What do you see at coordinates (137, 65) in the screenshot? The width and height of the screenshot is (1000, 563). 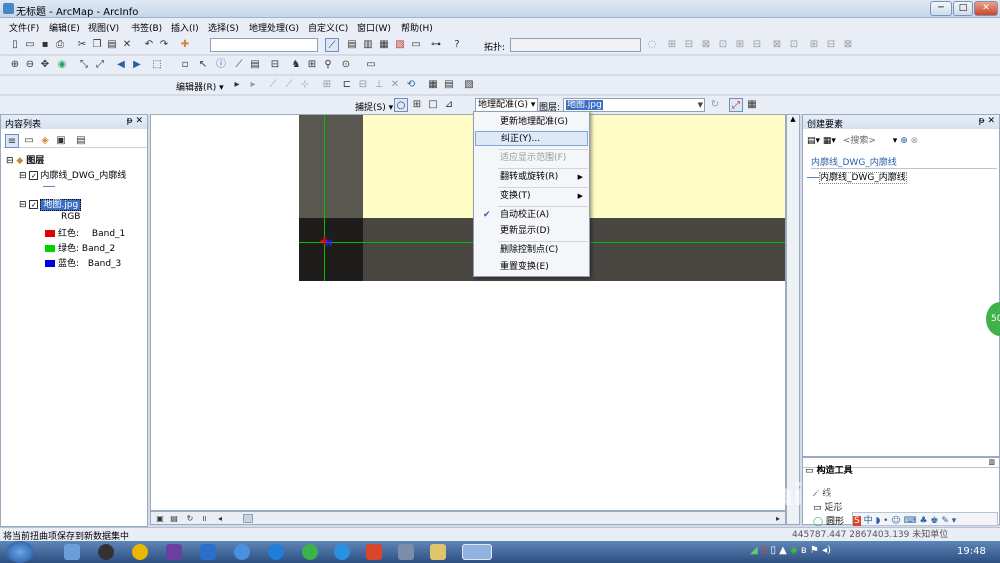 I see `forward-extent-icon: ▶` at bounding box center [137, 65].